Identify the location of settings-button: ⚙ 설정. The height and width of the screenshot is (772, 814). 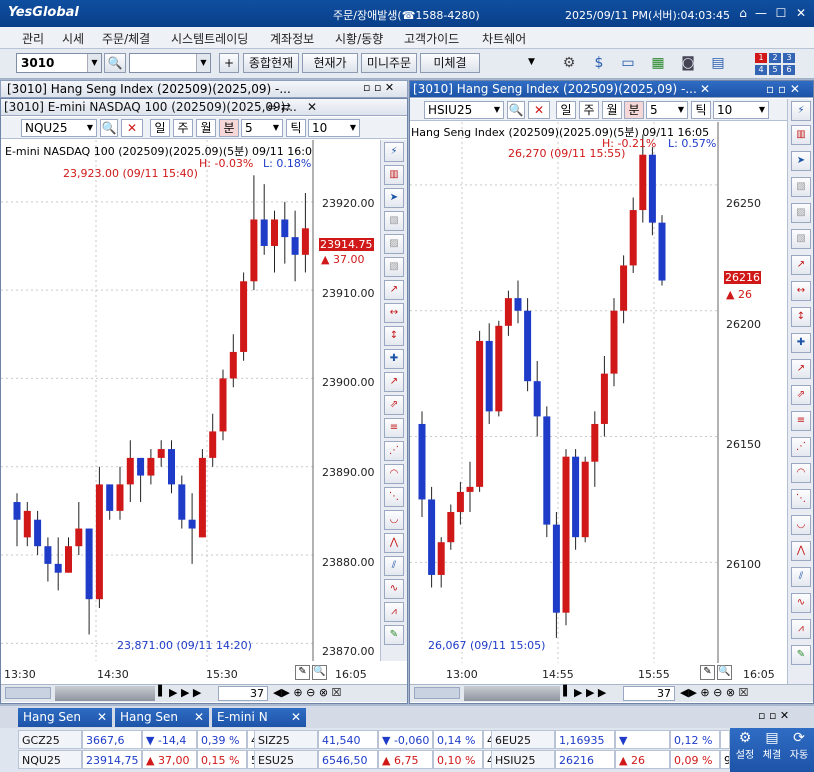
(745, 750).